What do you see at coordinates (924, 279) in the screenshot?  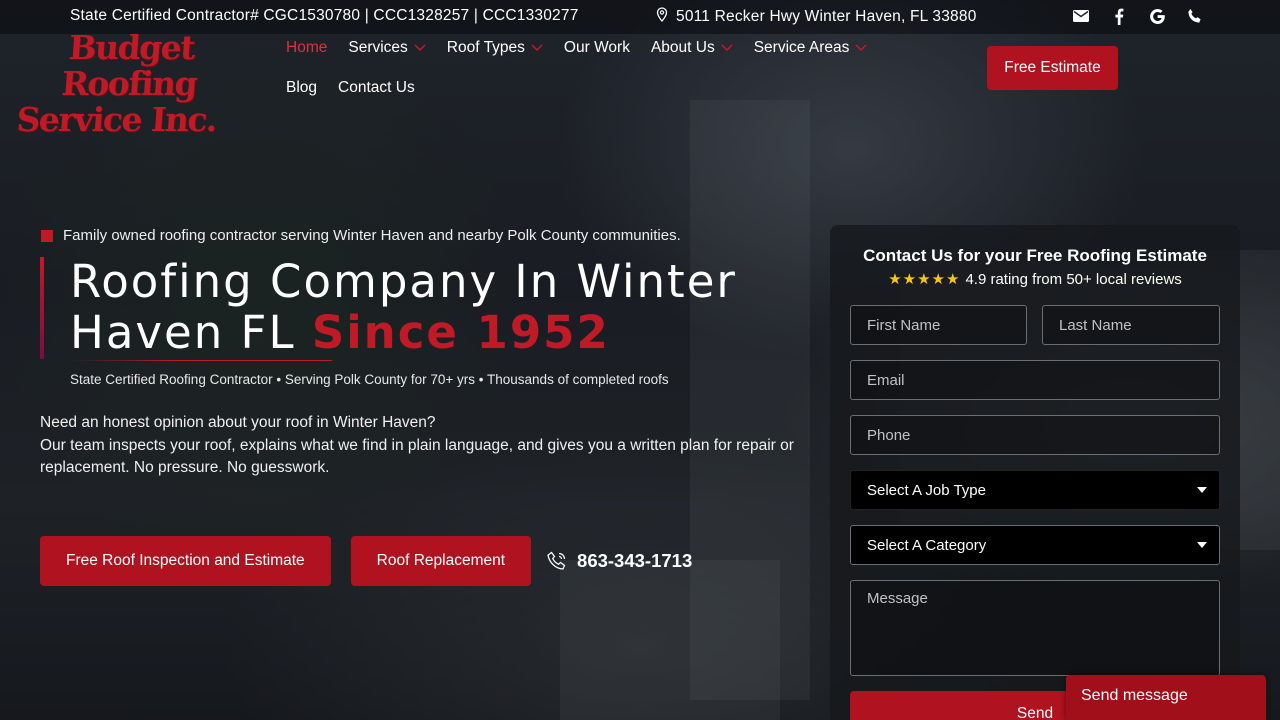 I see `rating-stars: ★★★★★` at bounding box center [924, 279].